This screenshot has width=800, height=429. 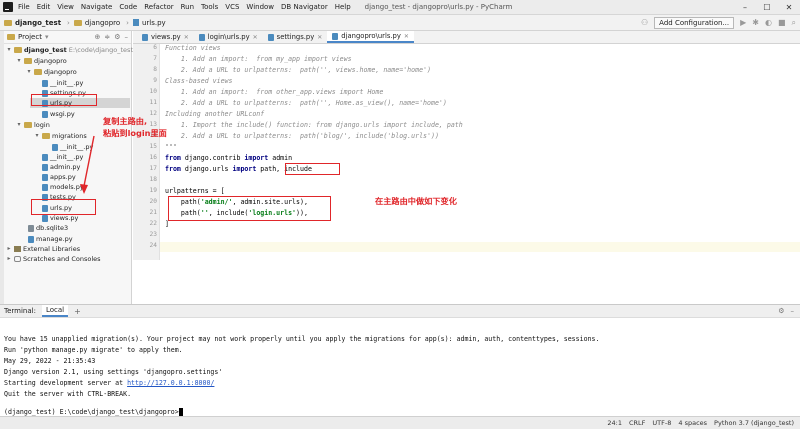 What do you see at coordinates (41, 61) in the screenshot?
I see `tree-item-djangopro-root: ▾ djangopro` at bounding box center [41, 61].